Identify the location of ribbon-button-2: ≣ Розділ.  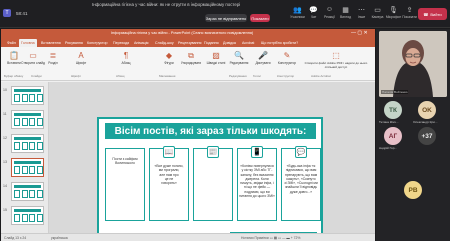
(53, 57).